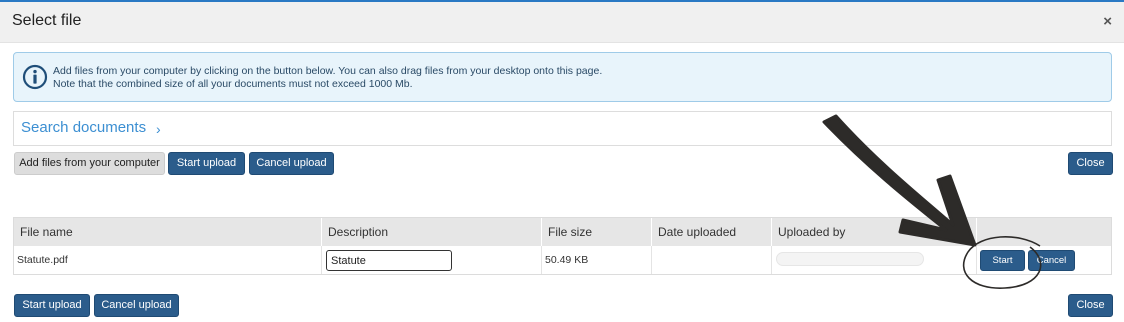 The height and width of the screenshot is (322, 1124). What do you see at coordinates (168, 232) in the screenshot?
I see `column-file-name: File name` at bounding box center [168, 232].